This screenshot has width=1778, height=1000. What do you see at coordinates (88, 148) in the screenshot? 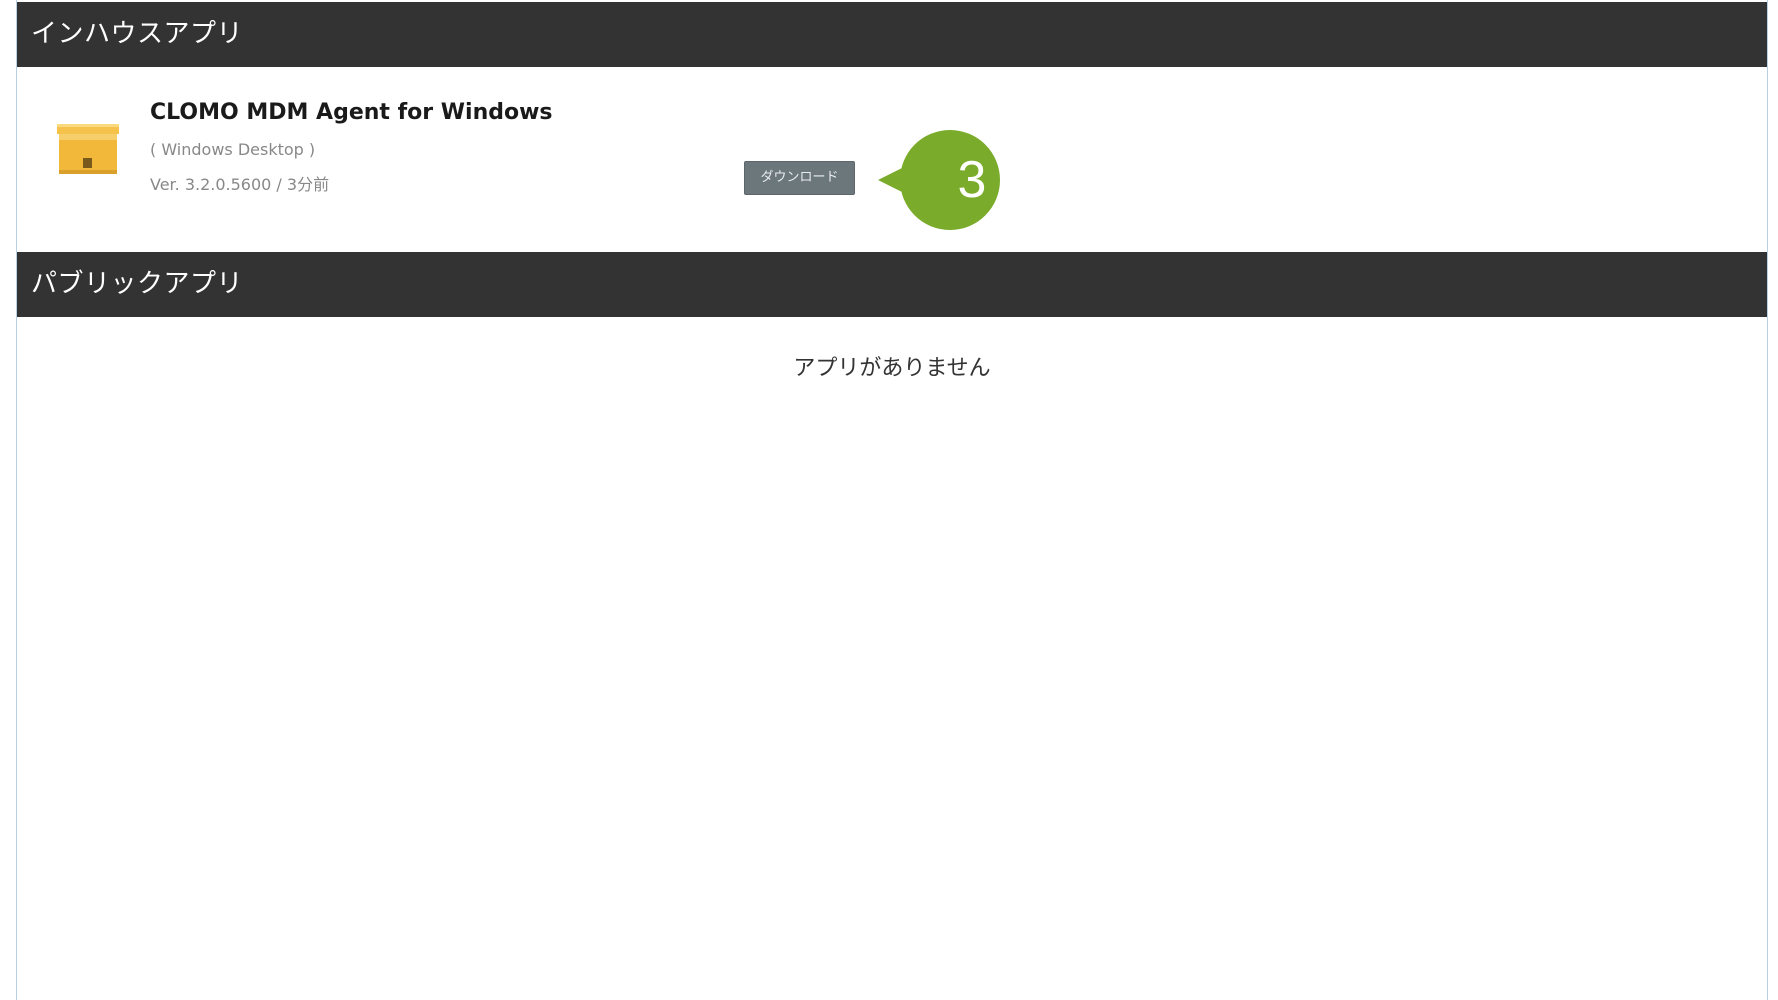
I see `package-box-icon` at bounding box center [88, 148].